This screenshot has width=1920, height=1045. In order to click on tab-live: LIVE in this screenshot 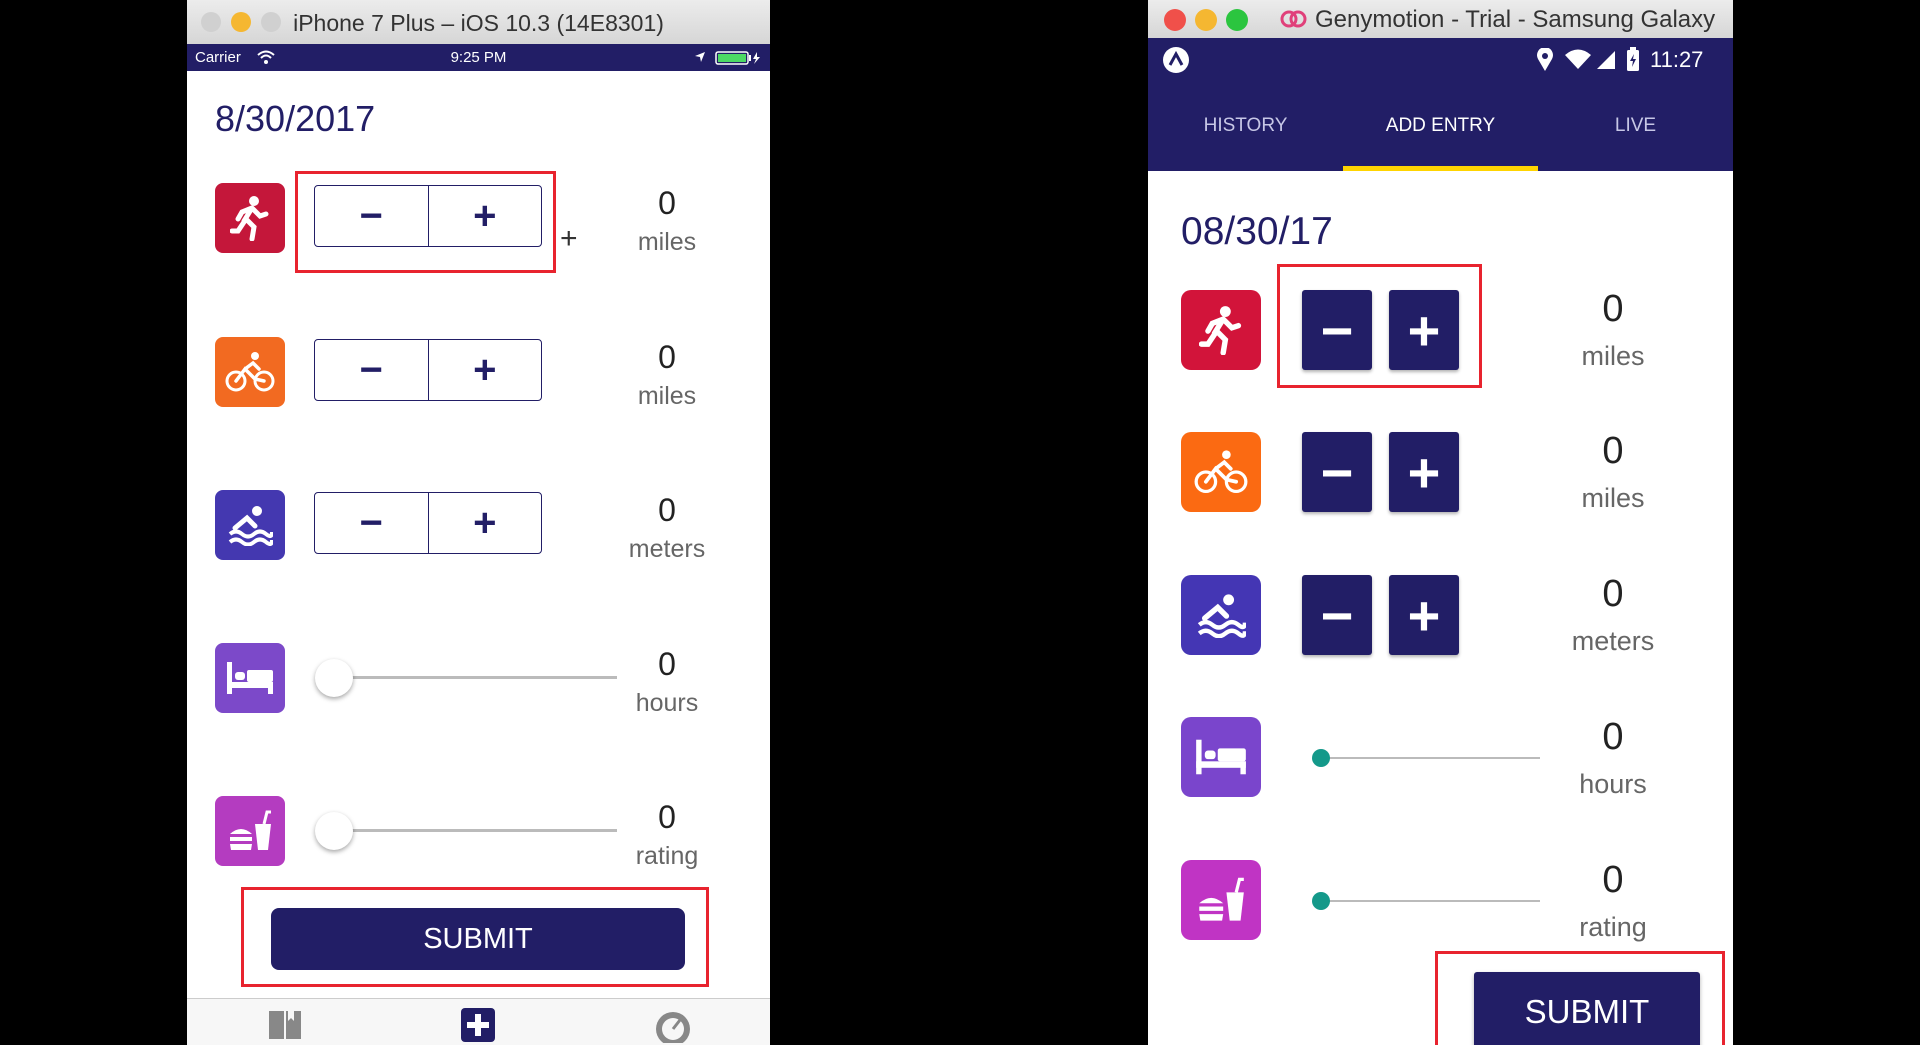, I will do `click(1635, 126)`.